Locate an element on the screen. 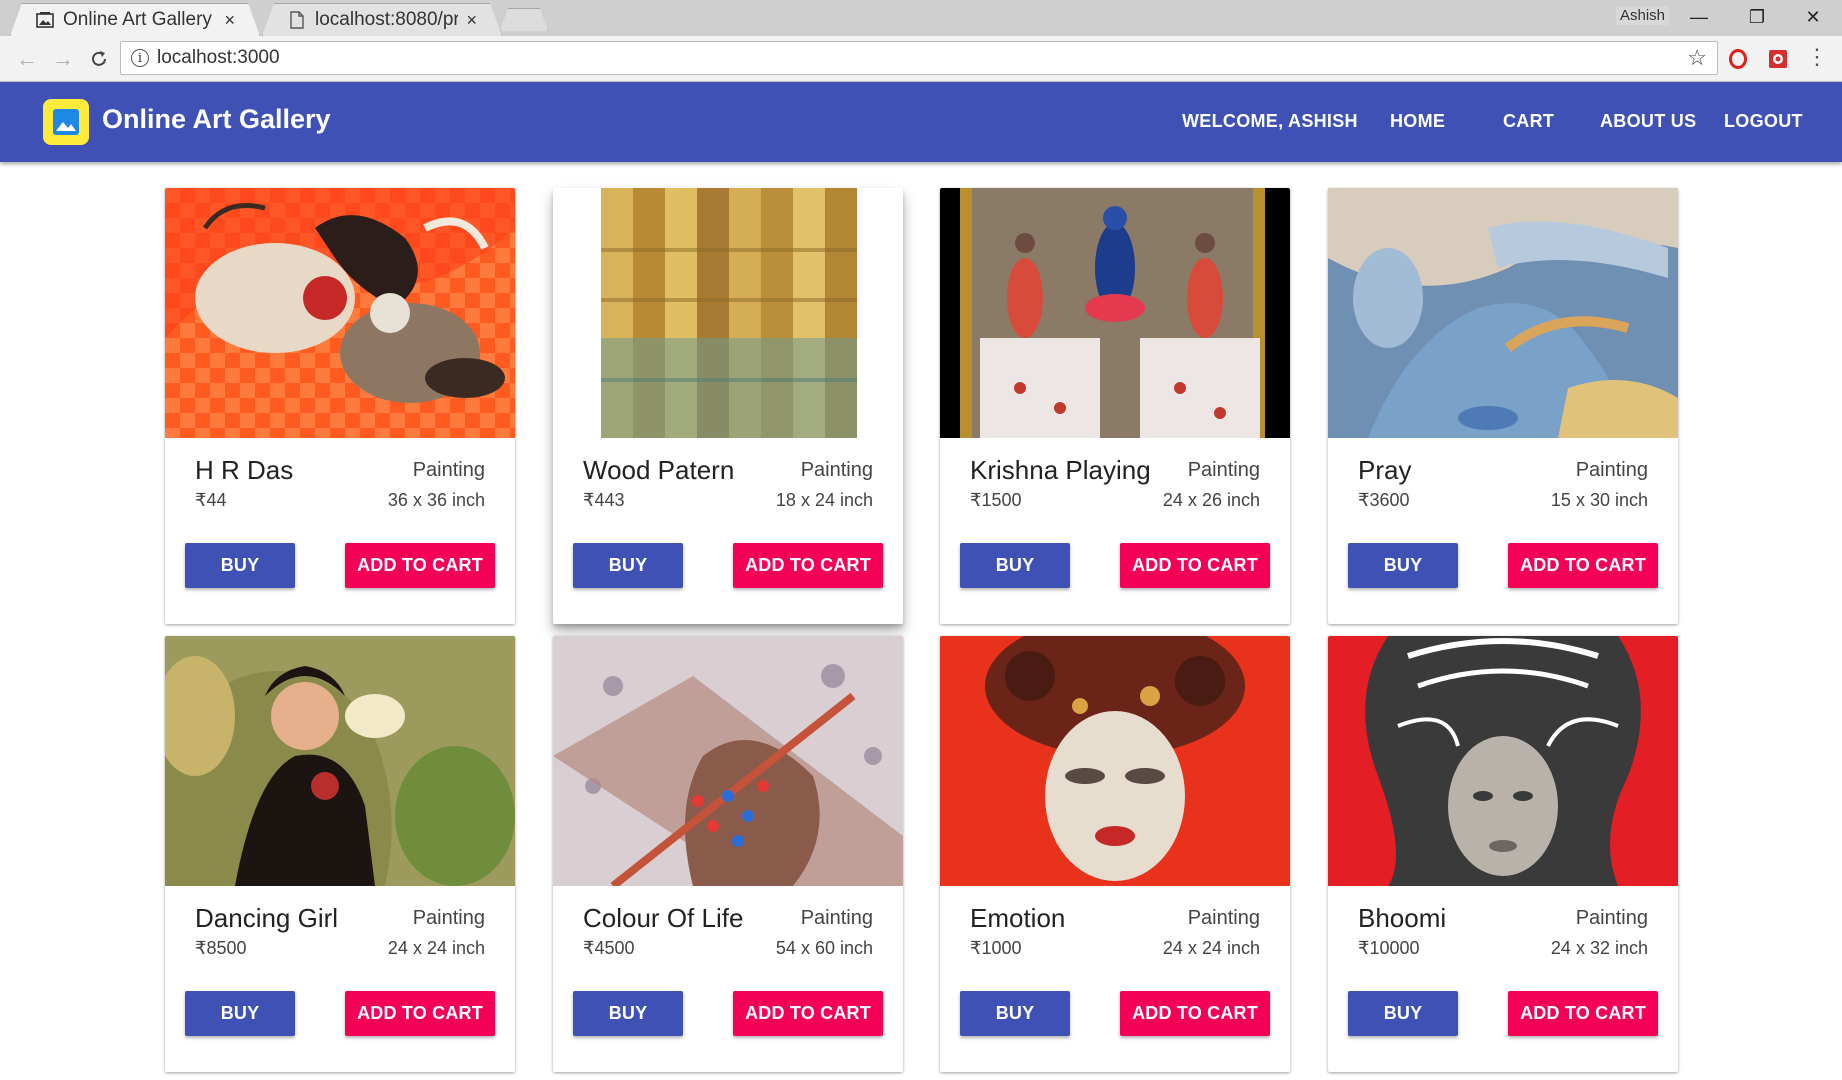  tab-title: Online Art Gallery is located at coordinates (137, 19).